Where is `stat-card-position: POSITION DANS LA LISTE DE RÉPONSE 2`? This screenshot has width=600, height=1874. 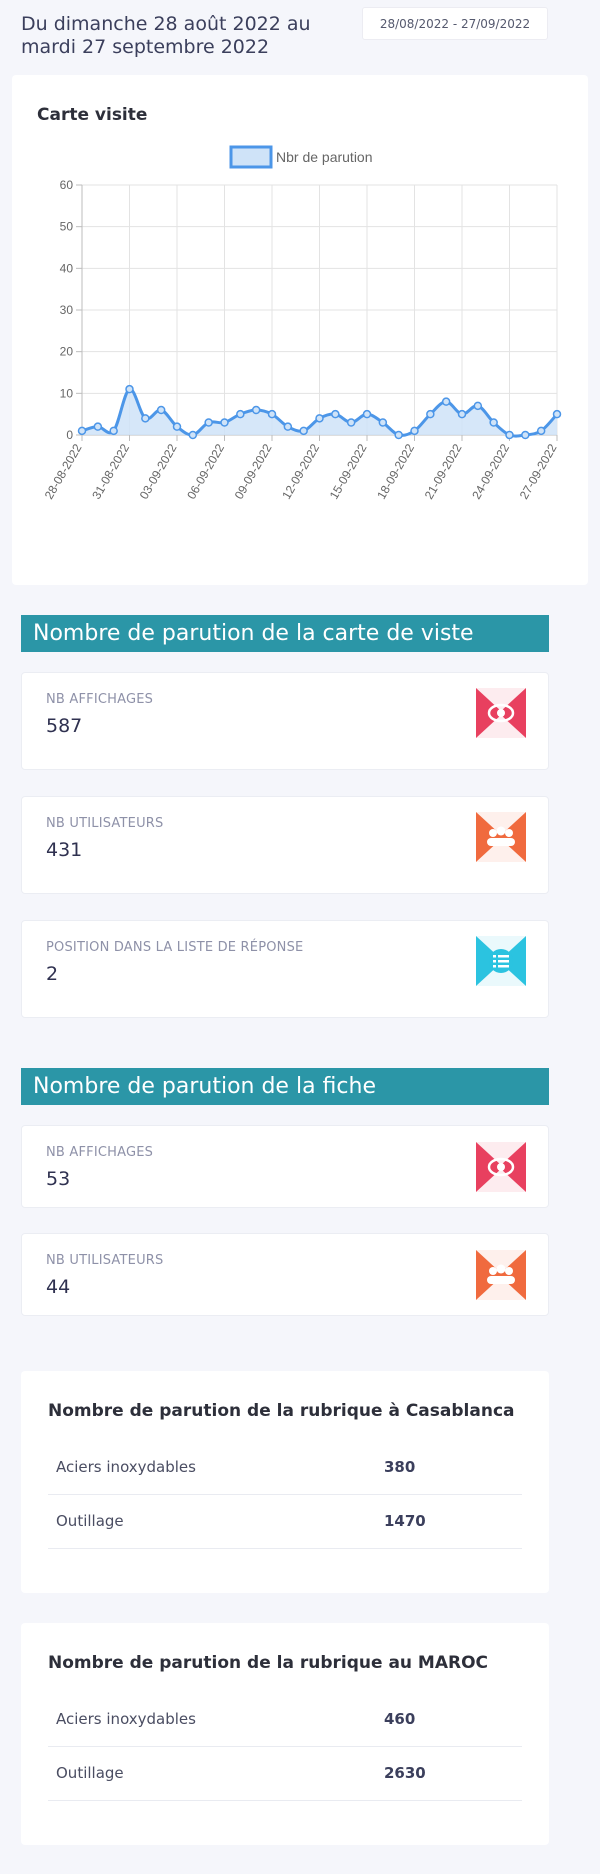
stat-card-position: POSITION DANS LA LISTE DE RÉPONSE 2 is located at coordinates (285, 969).